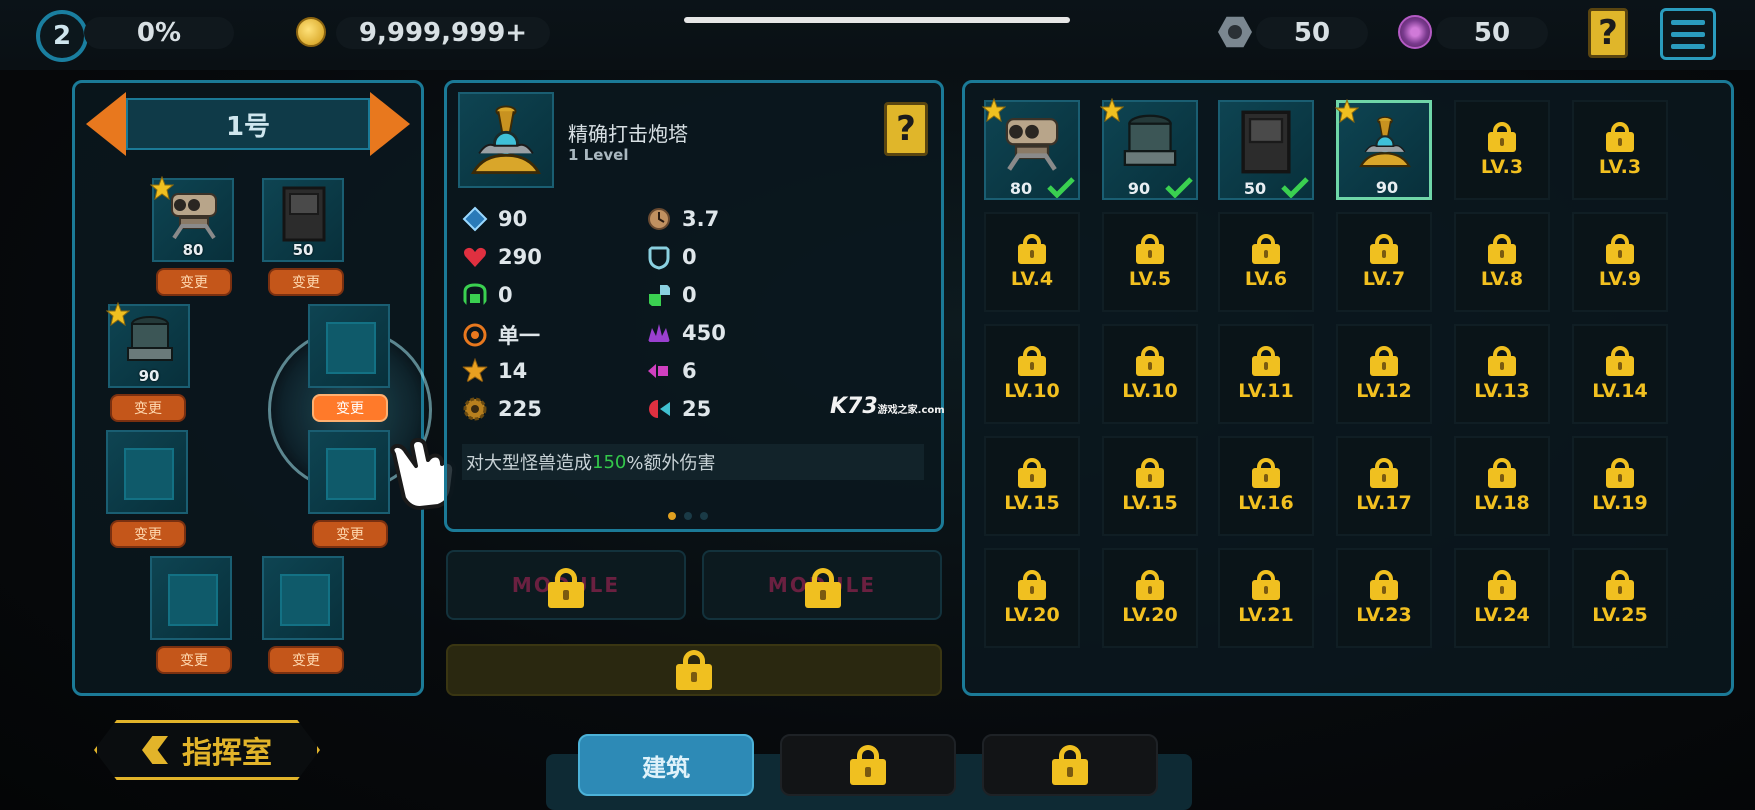 This screenshot has height=810, width=1755. I want to click on locked-turret-cell: LV.14, so click(1620, 374).